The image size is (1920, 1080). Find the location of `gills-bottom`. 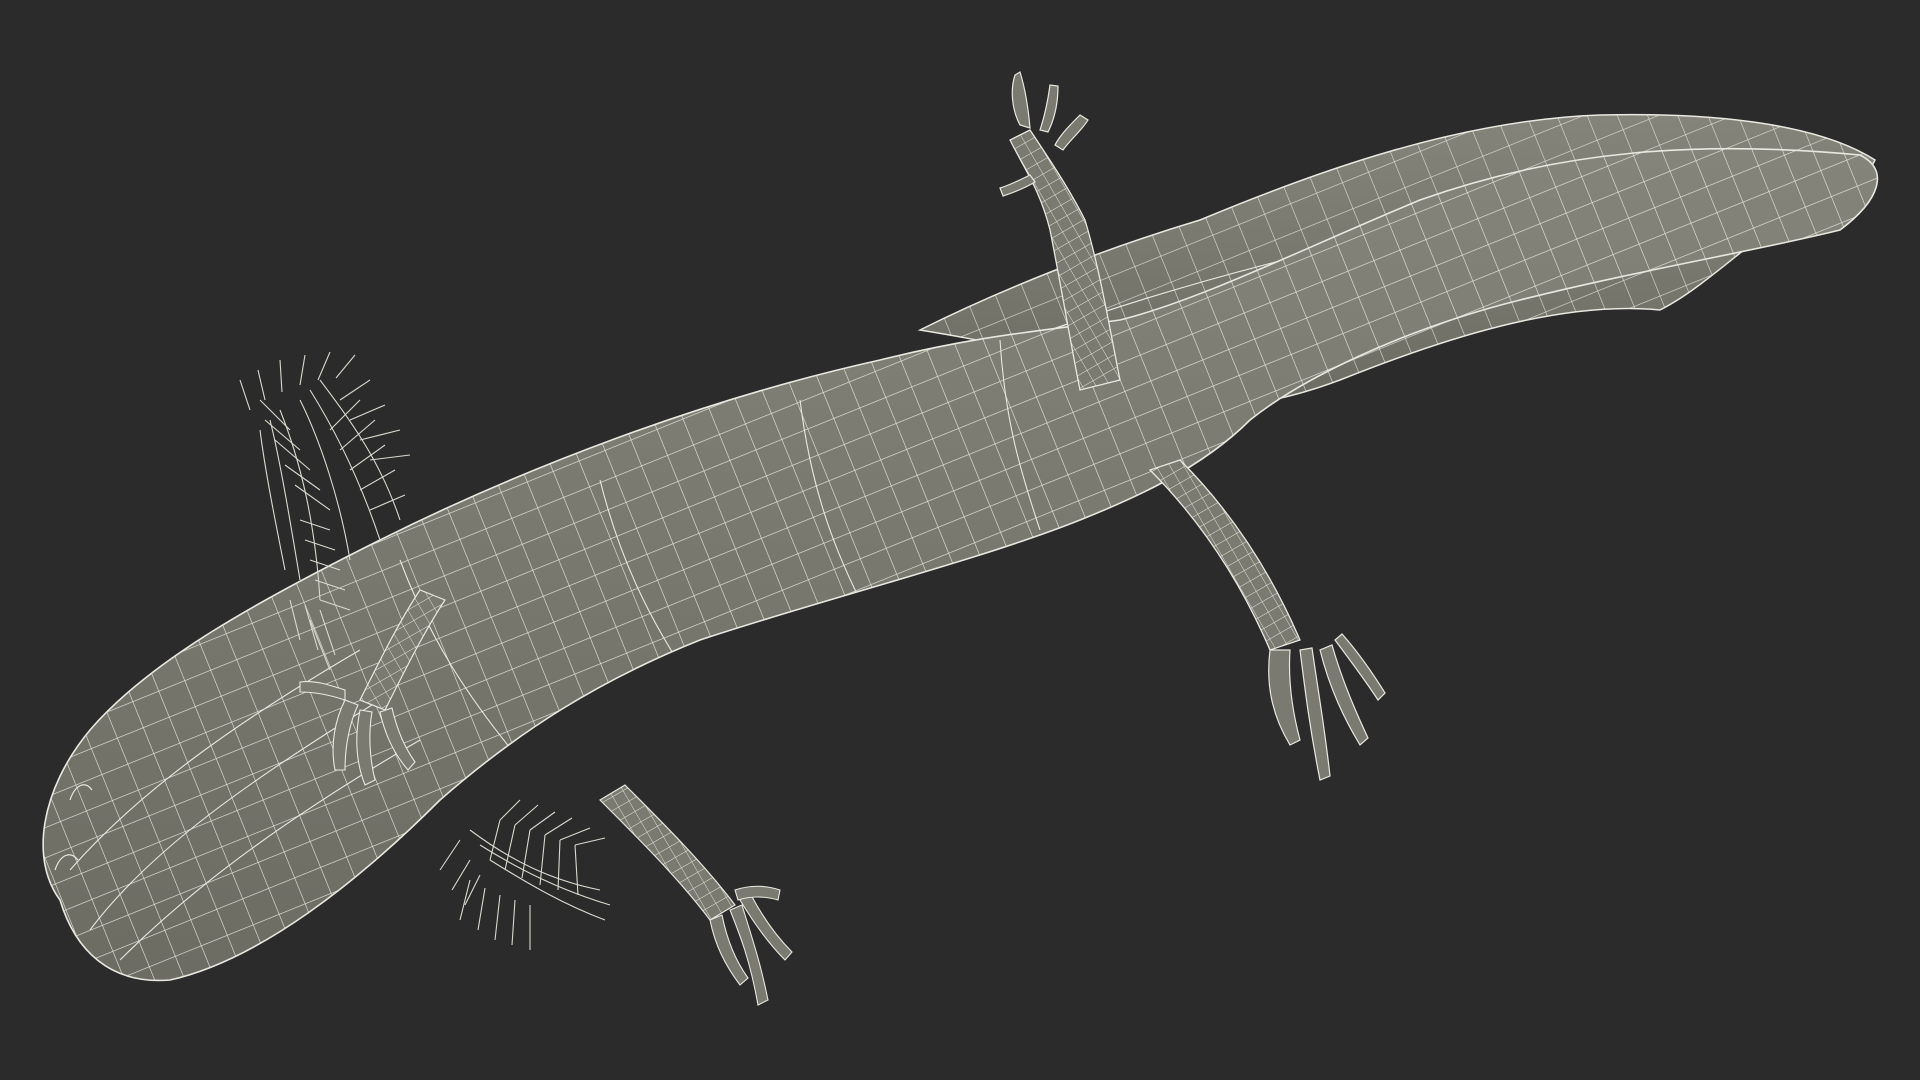

gills-bottom is located at coordinates (525, 874).